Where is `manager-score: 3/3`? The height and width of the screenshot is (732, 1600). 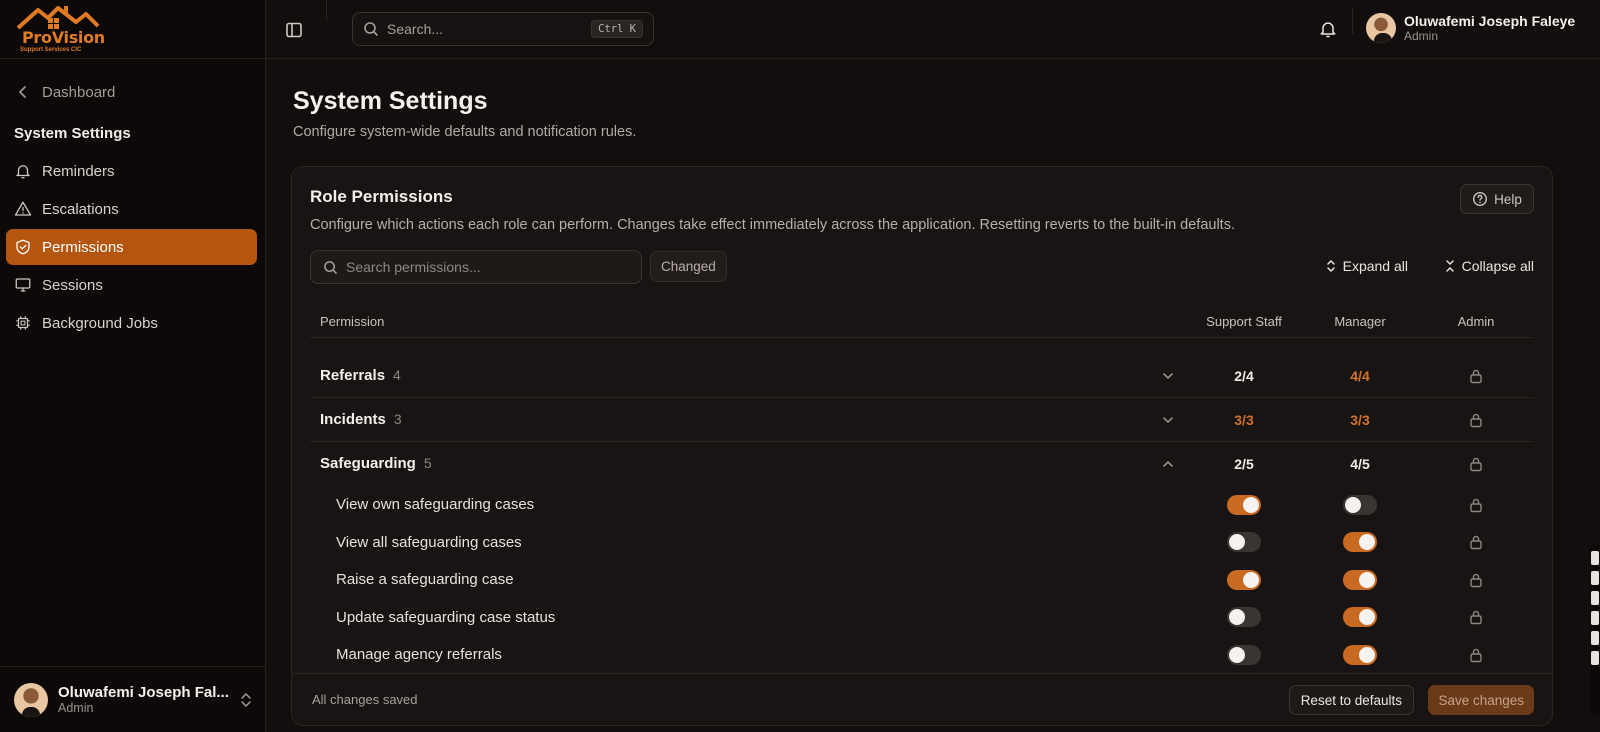 manager-score: 3/3 is located at coordinates (1360, 419).